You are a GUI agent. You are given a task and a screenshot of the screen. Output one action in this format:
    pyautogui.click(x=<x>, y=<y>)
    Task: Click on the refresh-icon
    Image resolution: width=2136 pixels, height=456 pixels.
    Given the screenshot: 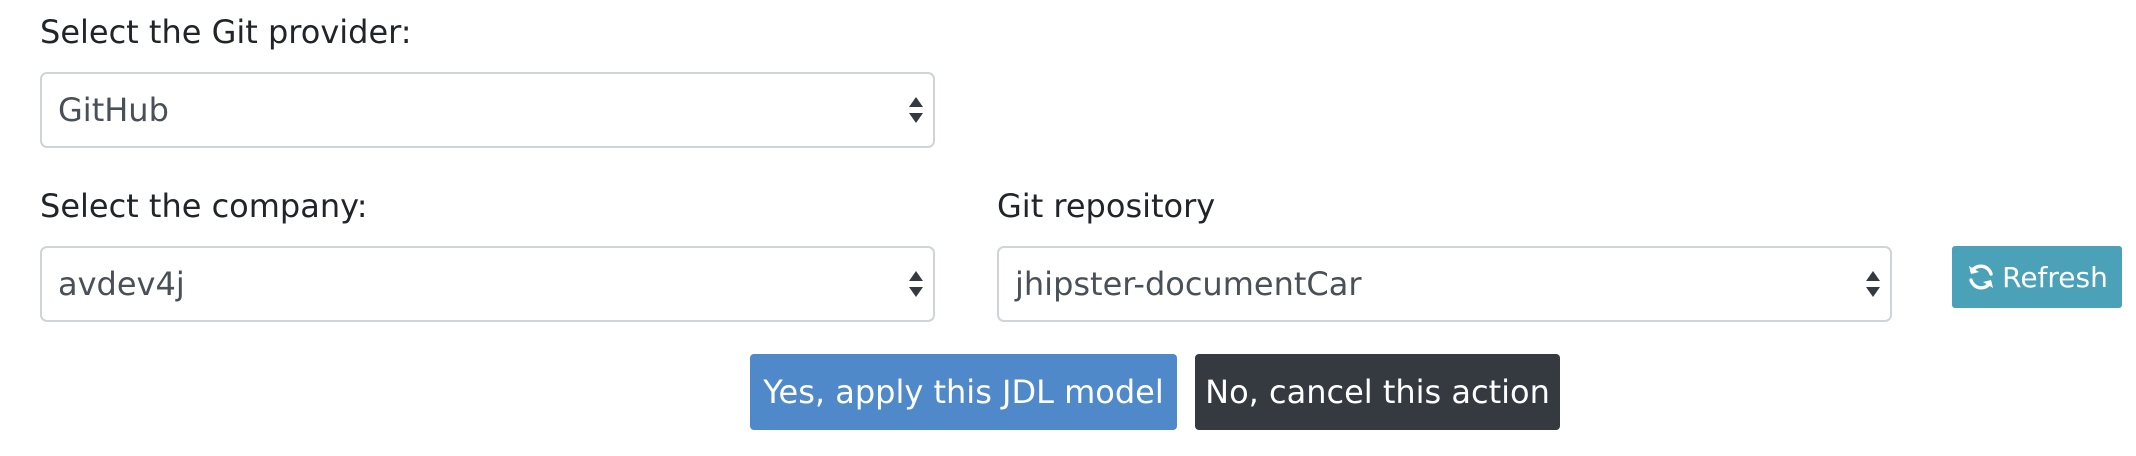 What is the action you would take?
    pyautogui.click(x=1981, y=277)
    